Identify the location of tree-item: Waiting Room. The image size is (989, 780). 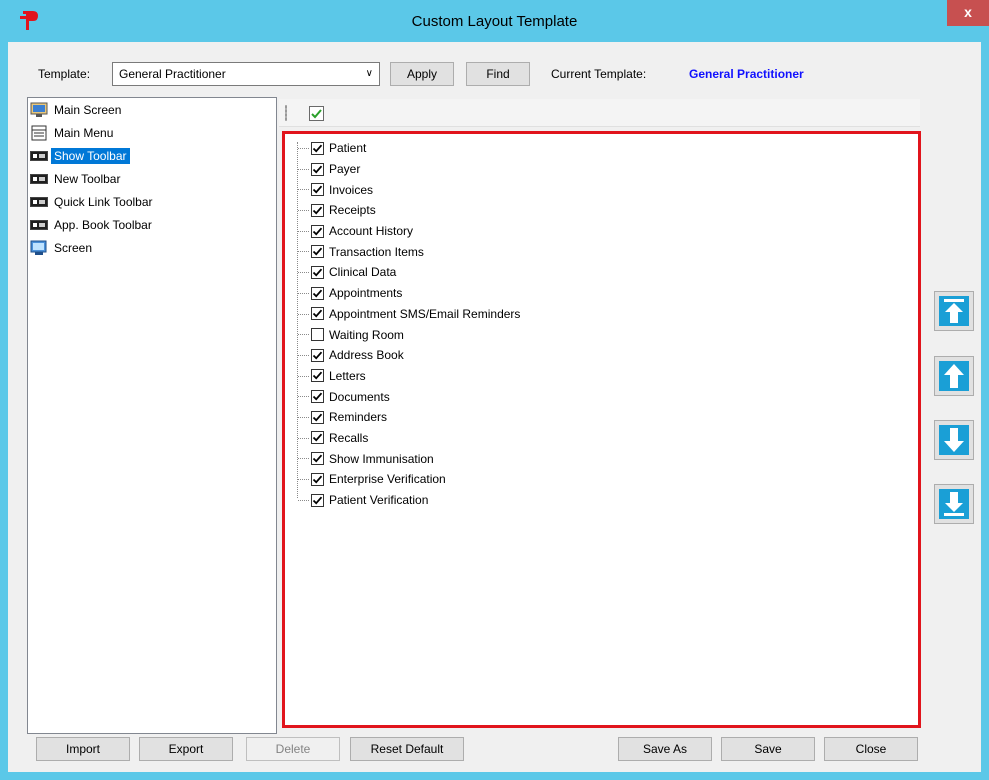
(601, 334).